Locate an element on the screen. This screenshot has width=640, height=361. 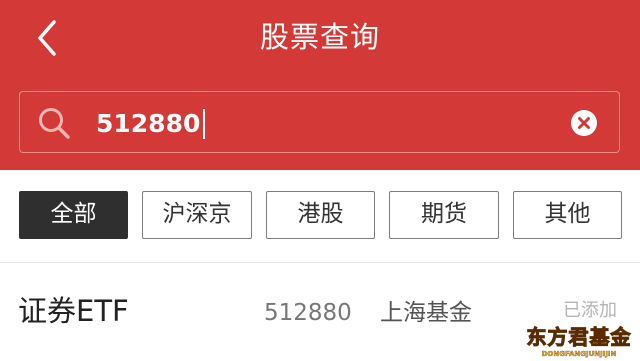
watermark-logo: 东方君基金 DONGFANGJUNJIJIN is located at coordinates (579, 342).